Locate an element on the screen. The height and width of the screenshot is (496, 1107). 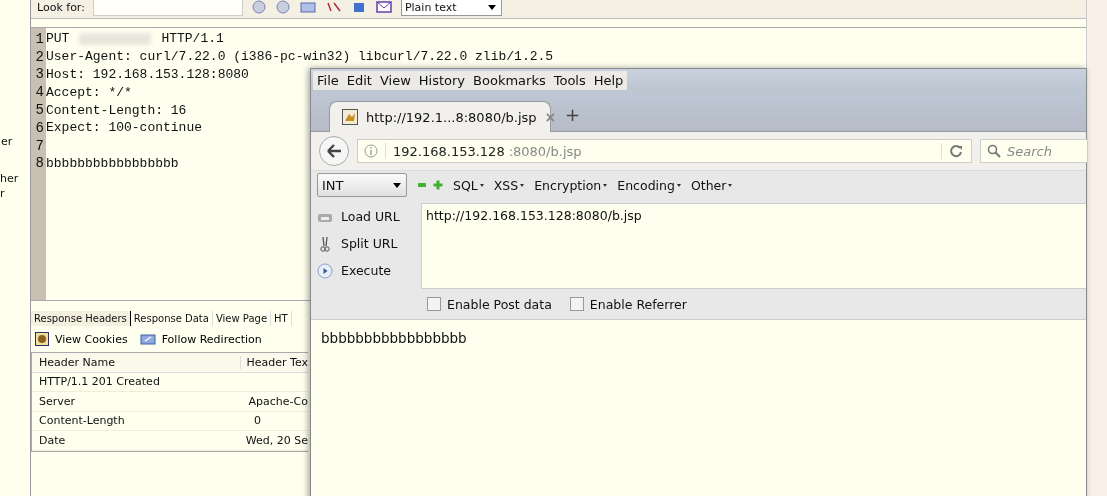
hackbar-menu: SQL is located at coordinates (468, 185).